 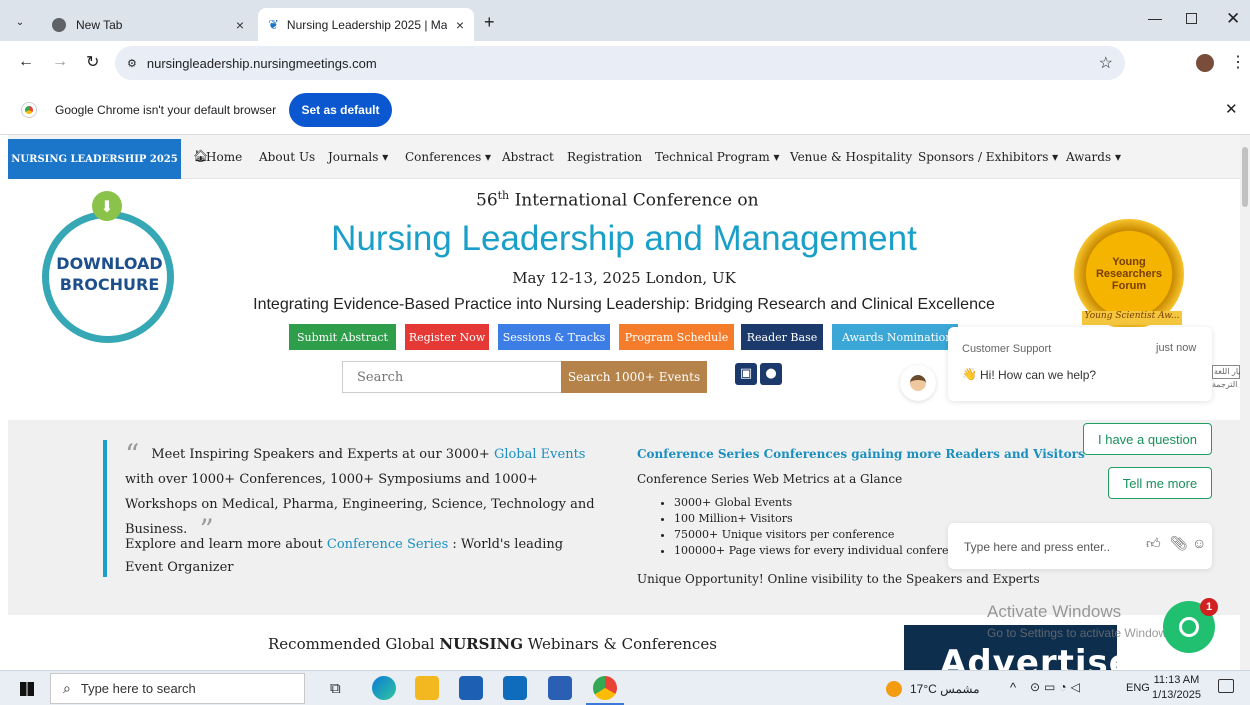 I want to click on menu-kebab-icon: ⋮, so click(x=1238, y=62).